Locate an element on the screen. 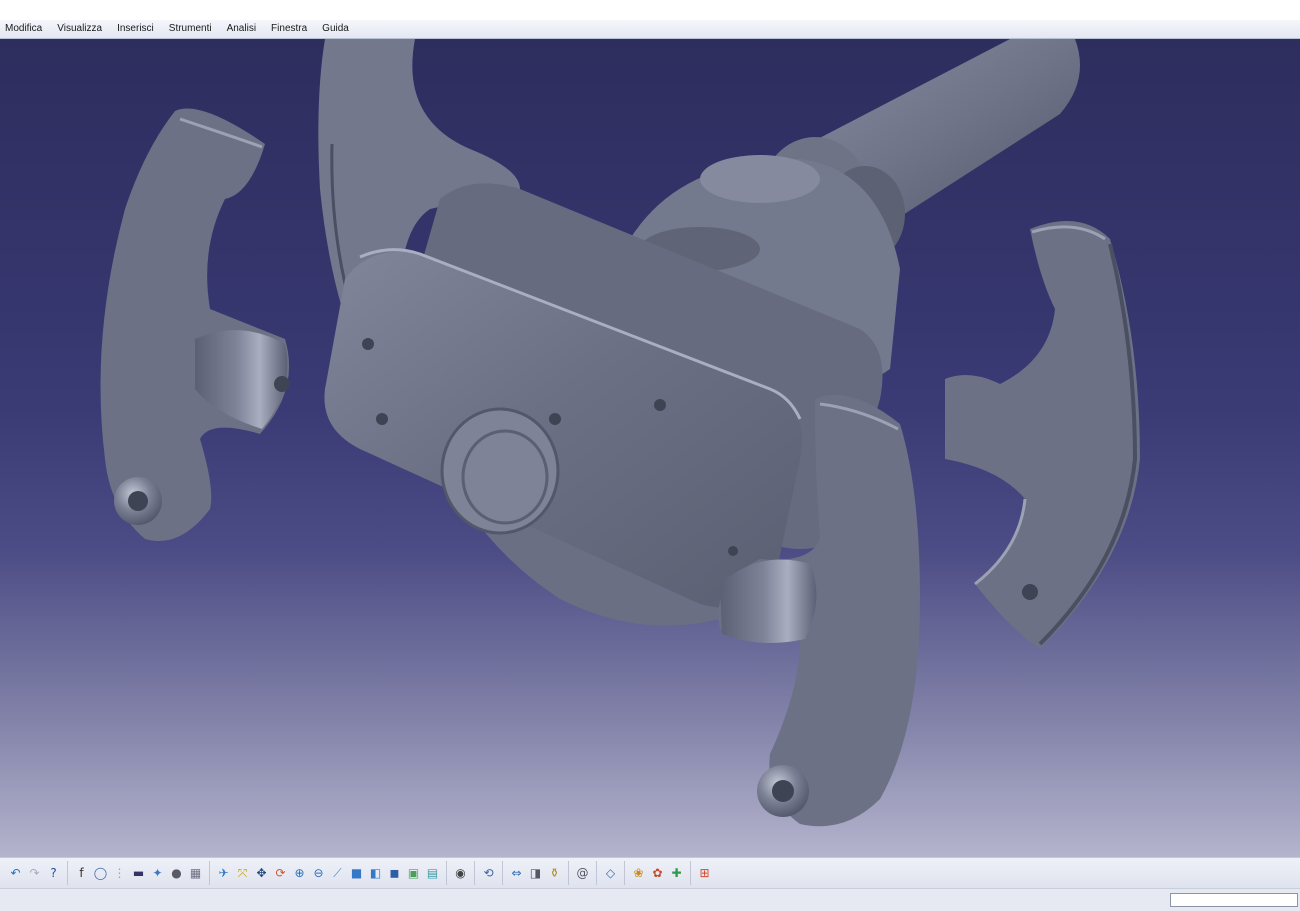 The image size is (1300, 911). menu-item-analisi: Analisi is located at coordinates (244, 29).